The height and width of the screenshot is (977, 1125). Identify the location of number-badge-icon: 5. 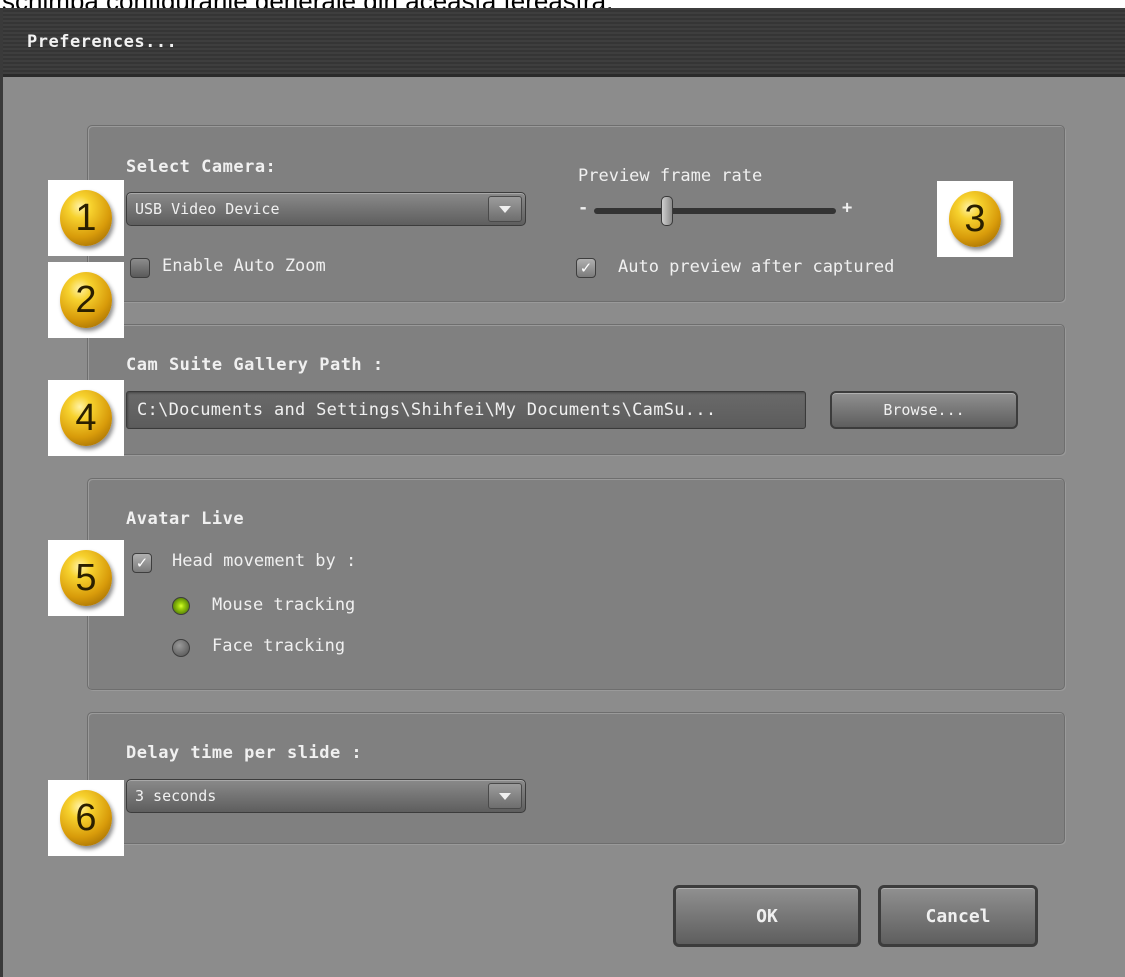
(86, 578).